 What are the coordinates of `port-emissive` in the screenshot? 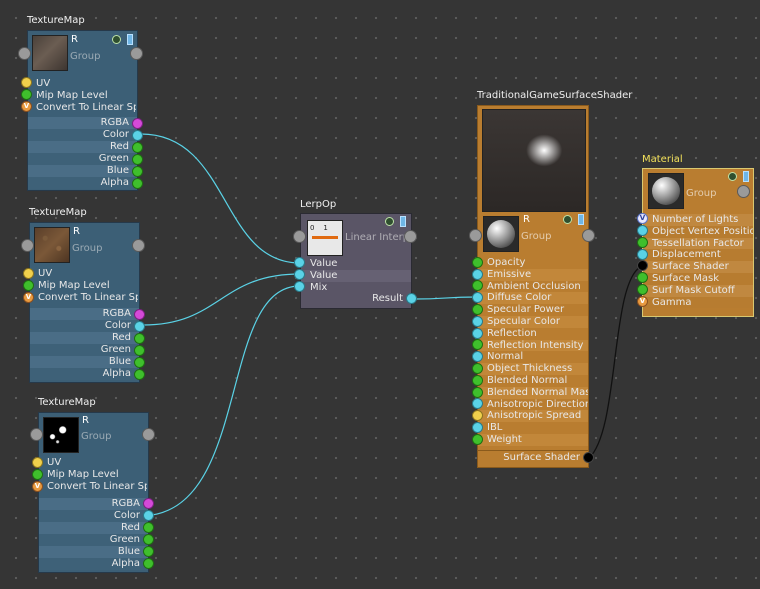 It's located at (477, 274).